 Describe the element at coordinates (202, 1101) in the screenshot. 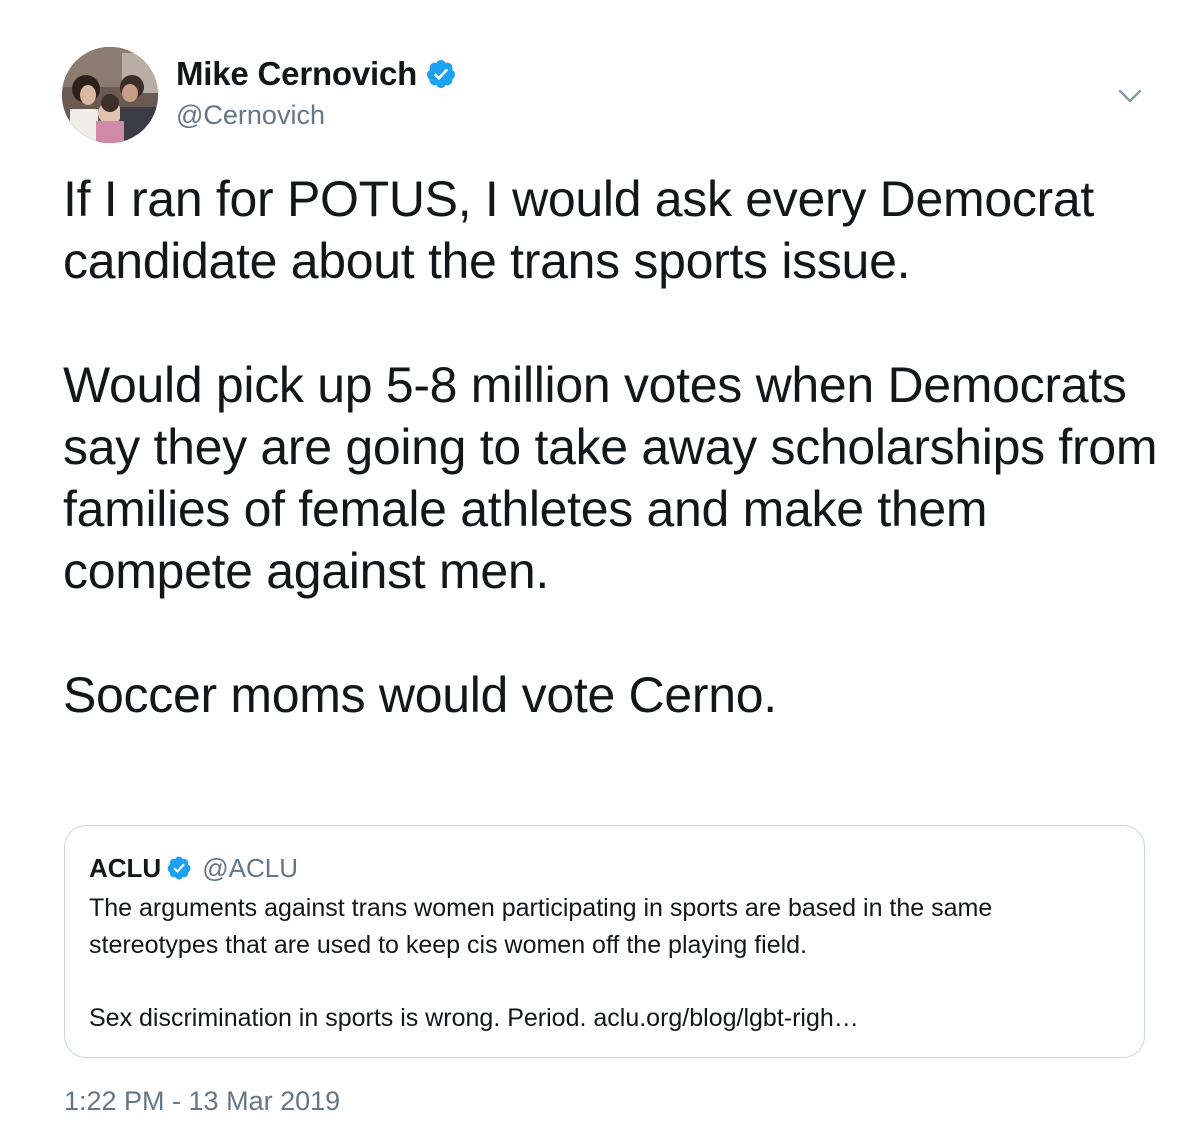

I see `tweet-timestamp: 1:22 PM - 13 Mar 2019` at that location.